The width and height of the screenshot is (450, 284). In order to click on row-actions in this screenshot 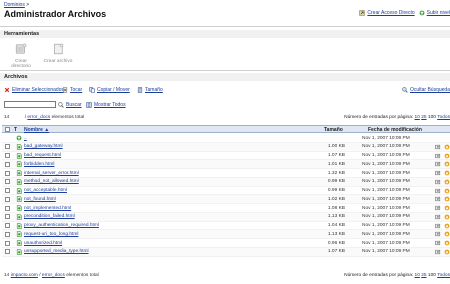, I will do `click(442, 243)`.